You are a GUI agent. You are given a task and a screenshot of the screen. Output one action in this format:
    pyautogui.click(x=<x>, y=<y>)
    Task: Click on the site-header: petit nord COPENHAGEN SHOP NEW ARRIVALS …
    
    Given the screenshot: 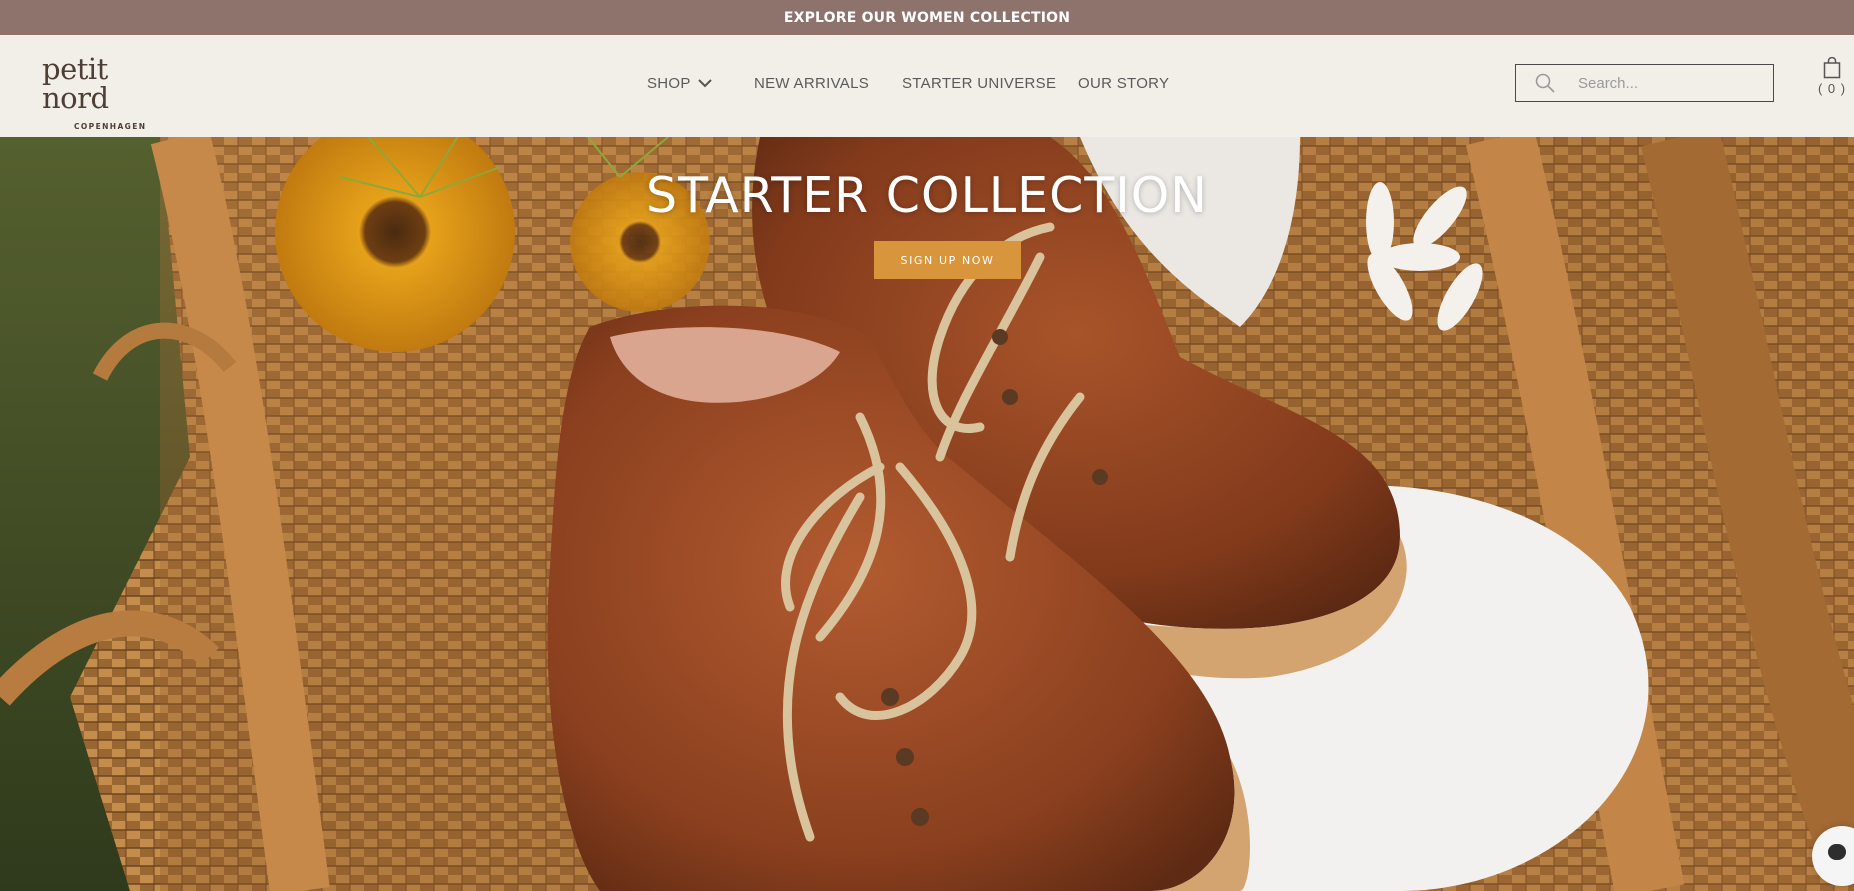 What is the action you would take?
    pyautogui.click(x=927, y=86)
    